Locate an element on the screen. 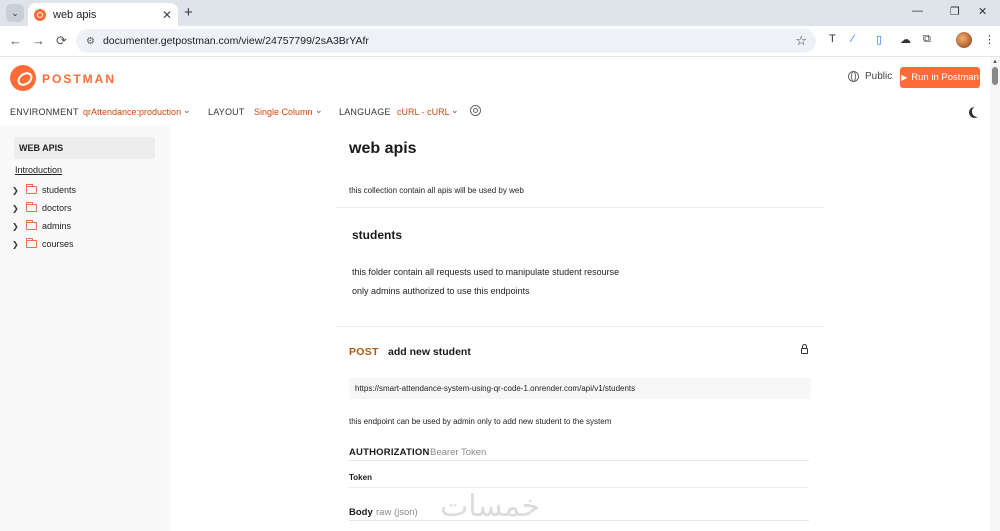  postman-logo-text: POSTMAN is located at coordinates (79, 79).